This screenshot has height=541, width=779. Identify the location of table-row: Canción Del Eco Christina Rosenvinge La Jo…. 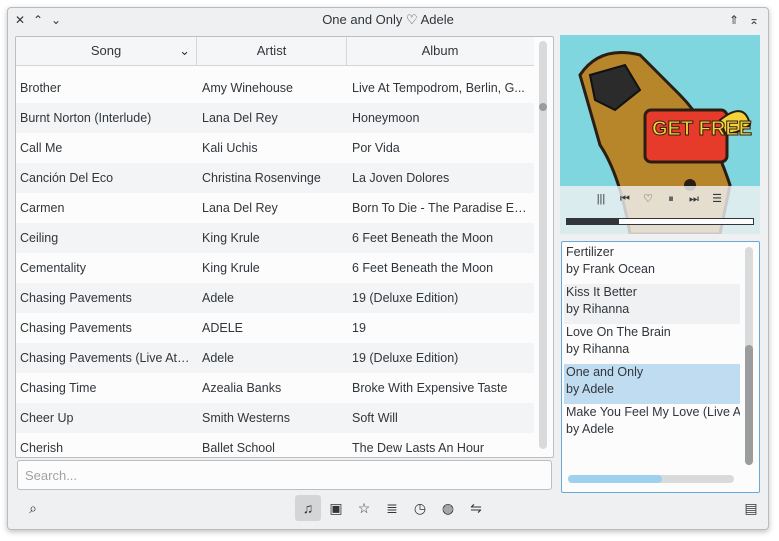
(275, 178).